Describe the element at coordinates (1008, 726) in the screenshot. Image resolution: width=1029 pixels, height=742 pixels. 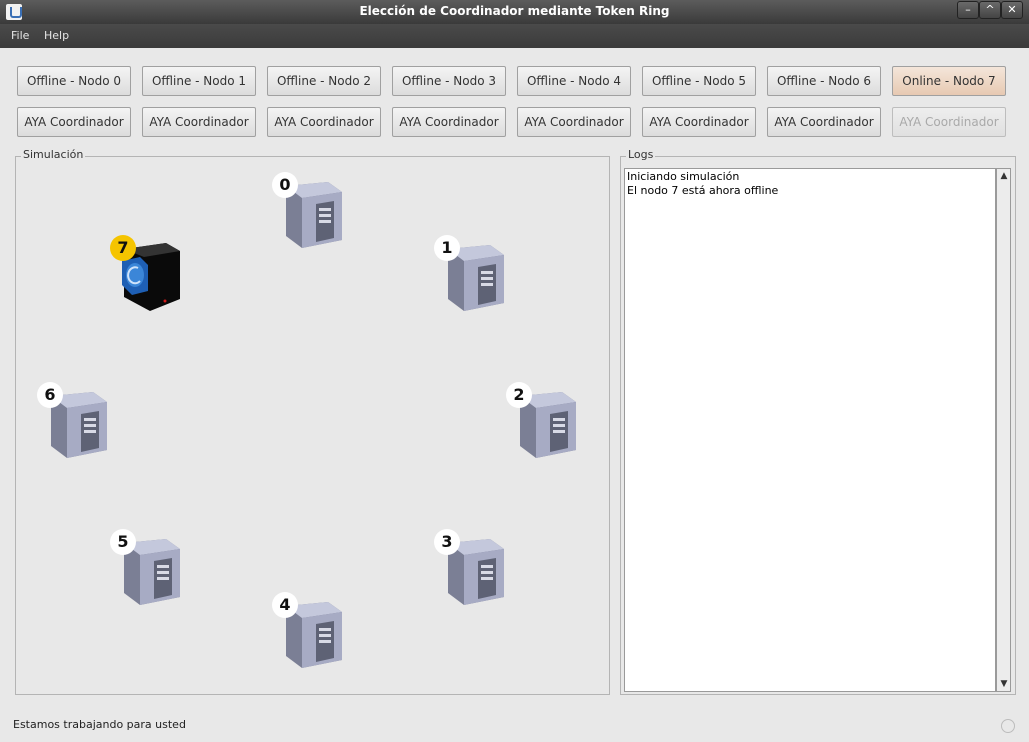
I see `busy-indicator-icon` at that location.